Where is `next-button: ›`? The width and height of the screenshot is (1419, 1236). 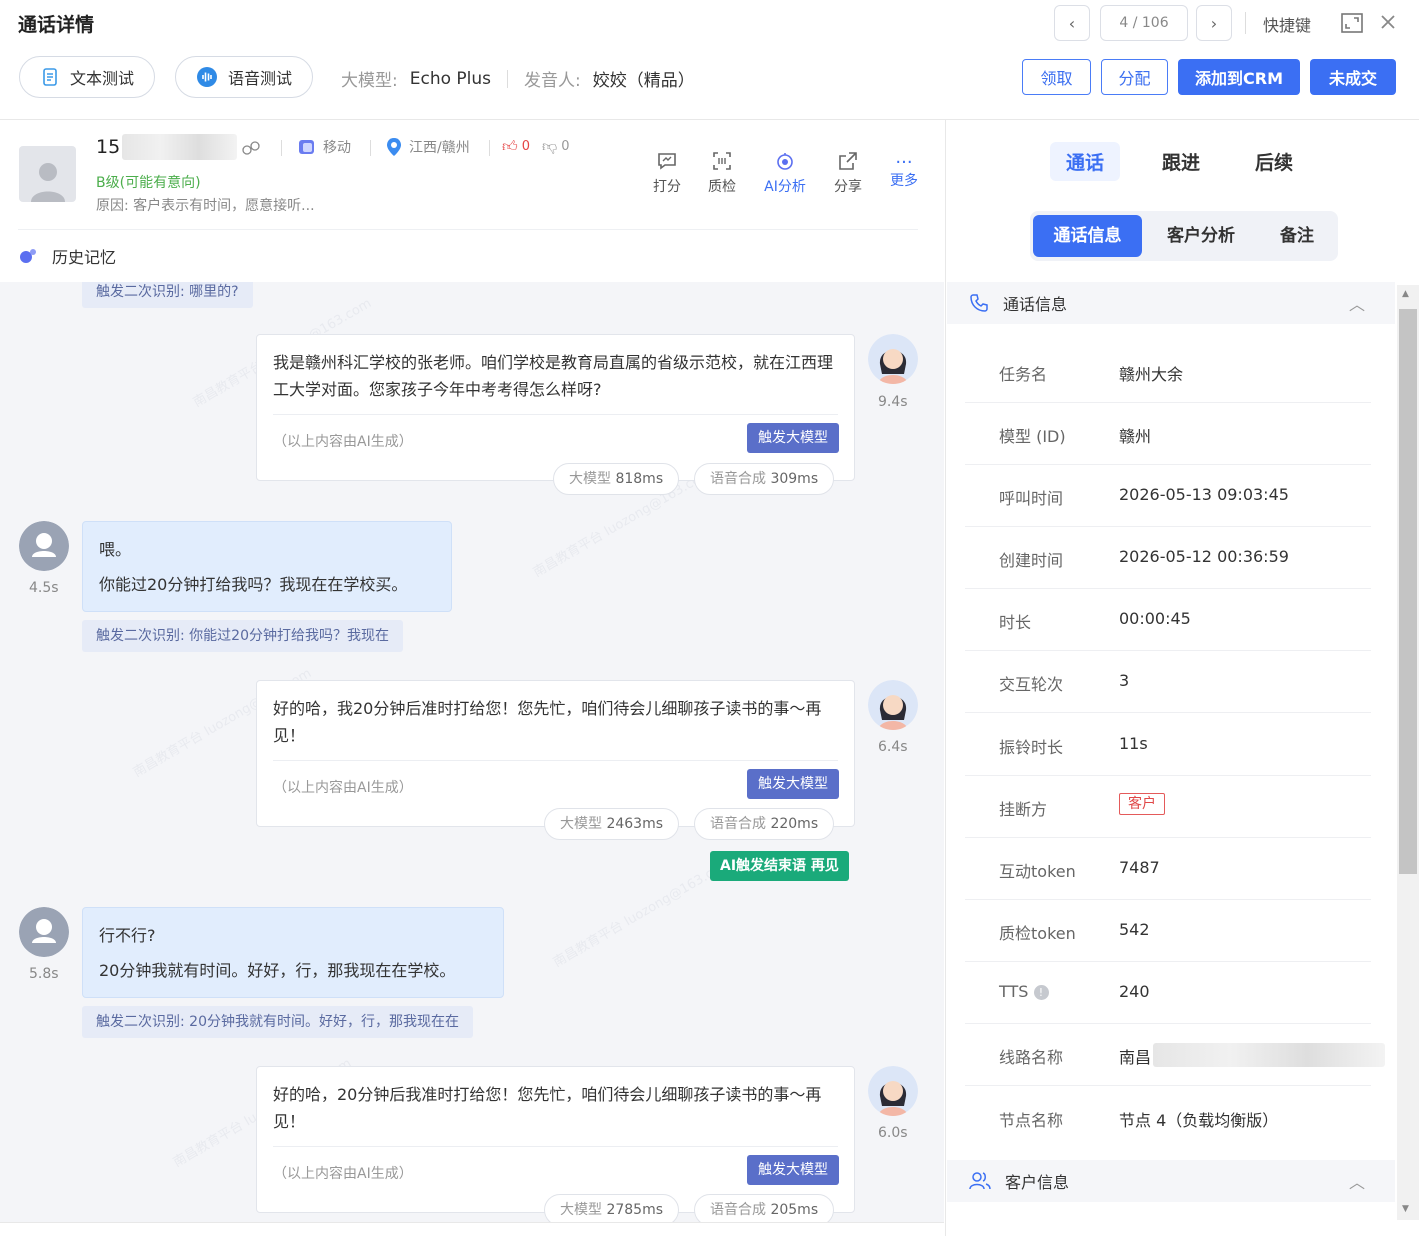
next-button: › is located at coordinates (1214, 23).